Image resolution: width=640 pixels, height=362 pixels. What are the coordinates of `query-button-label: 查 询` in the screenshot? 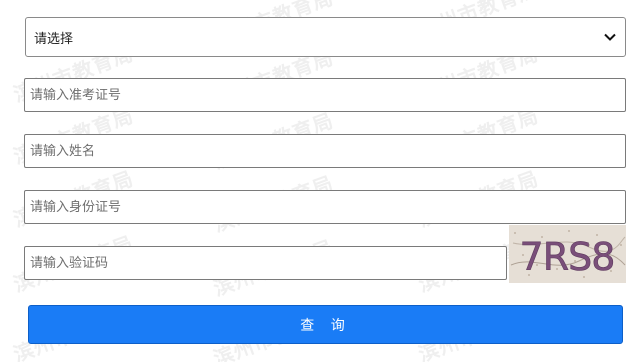 It's located at (325, 325).